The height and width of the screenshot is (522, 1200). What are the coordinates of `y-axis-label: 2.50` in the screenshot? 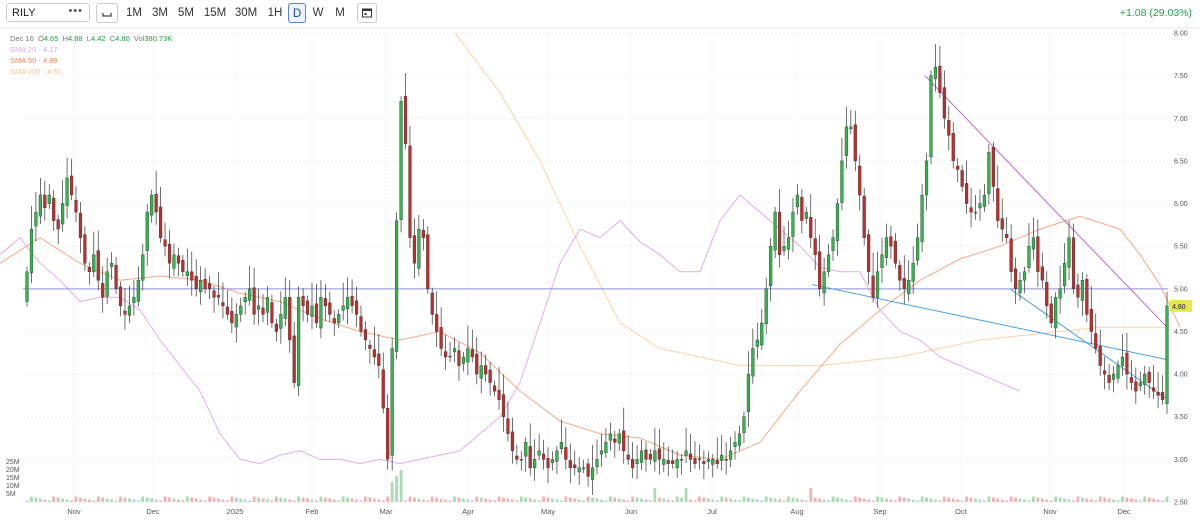 It's located at (1181, 503).